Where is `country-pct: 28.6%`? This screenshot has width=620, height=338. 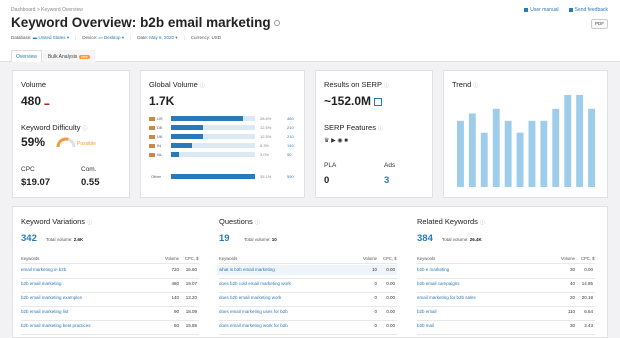 country-pct: 28.6% is located at coordinates (266, 118).